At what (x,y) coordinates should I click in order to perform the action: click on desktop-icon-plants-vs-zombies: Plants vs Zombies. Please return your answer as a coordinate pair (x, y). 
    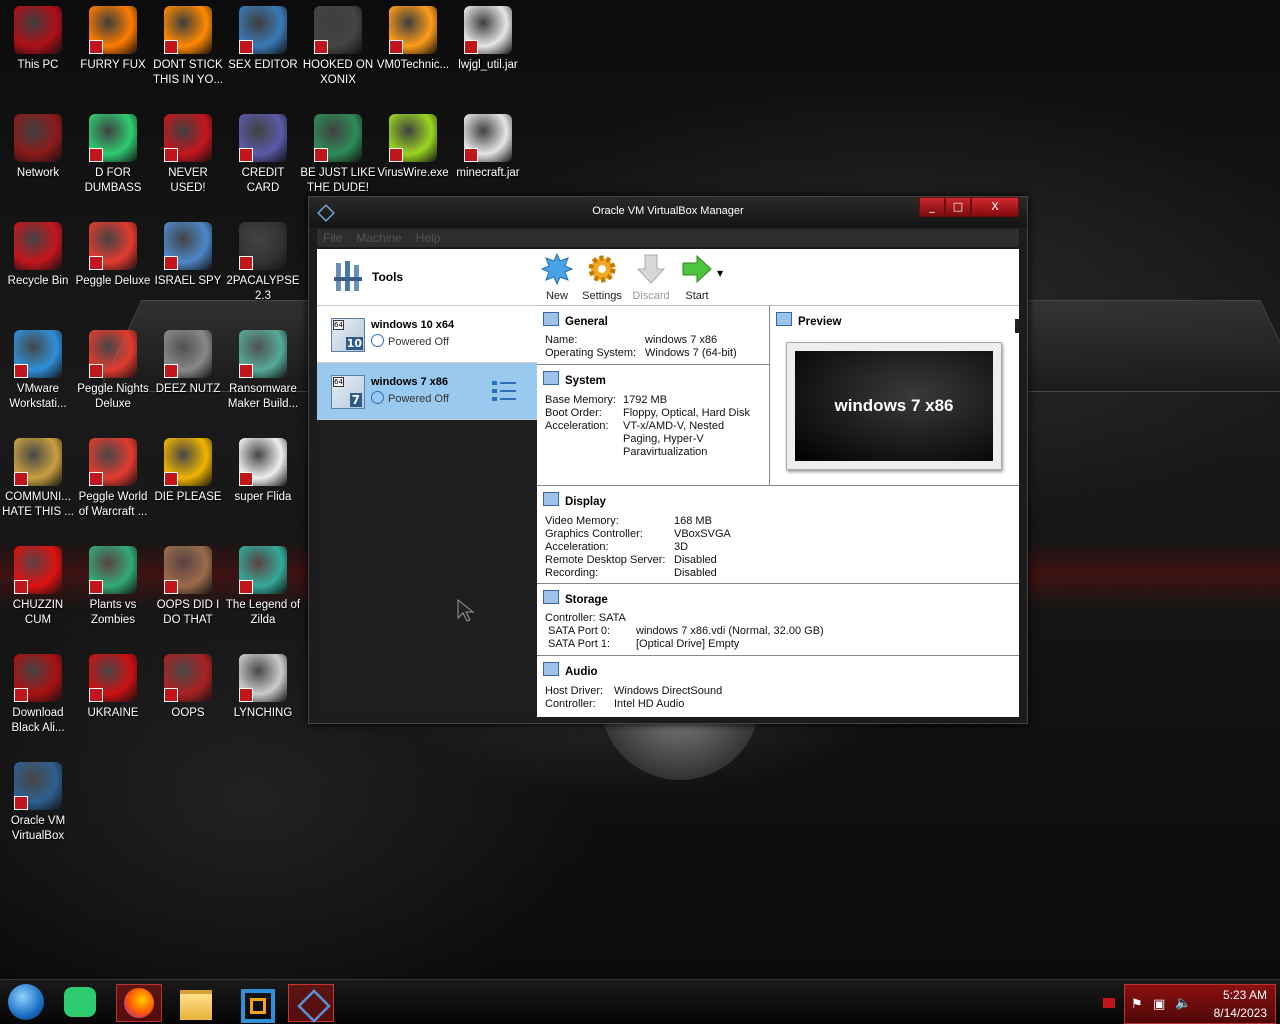
    Looking at the image, I should click on (113, 584).